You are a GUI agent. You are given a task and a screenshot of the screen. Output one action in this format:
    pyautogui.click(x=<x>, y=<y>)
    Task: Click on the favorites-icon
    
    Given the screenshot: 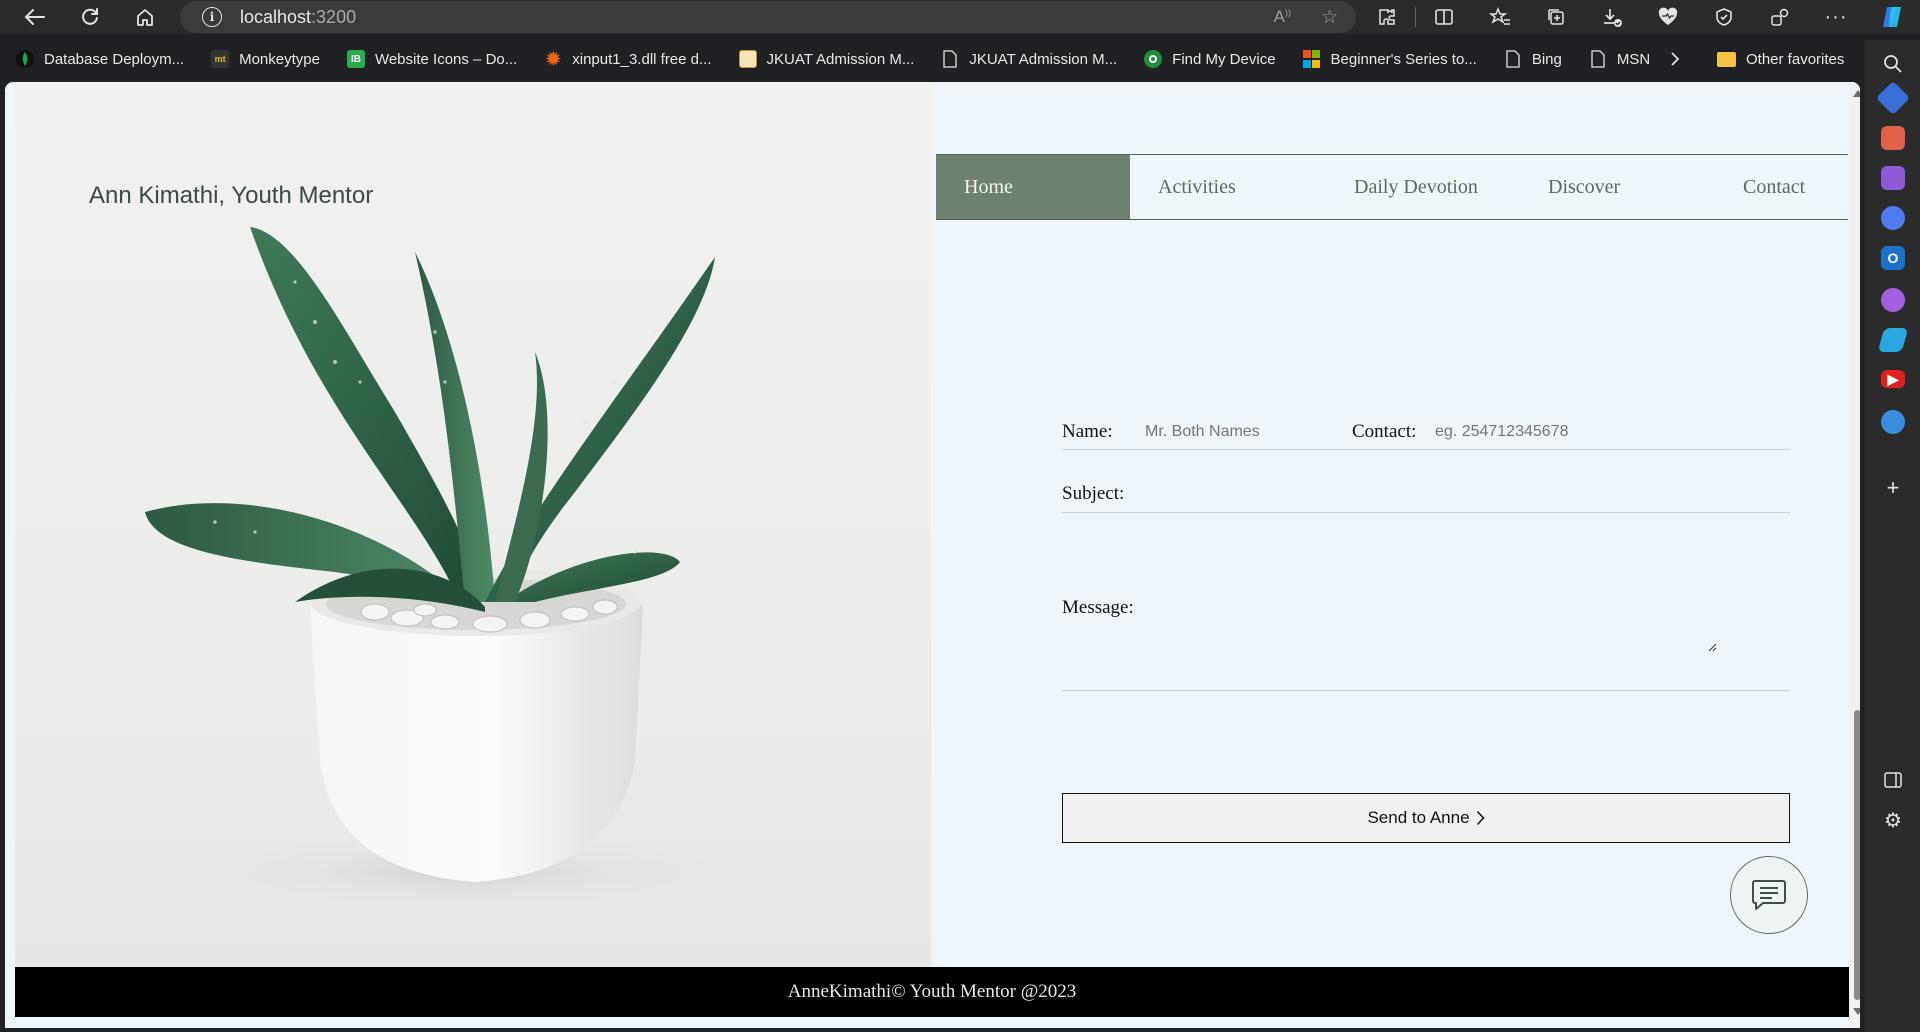 What is the action you would take?
    pyautogui.click(x=1500, y=17)
    